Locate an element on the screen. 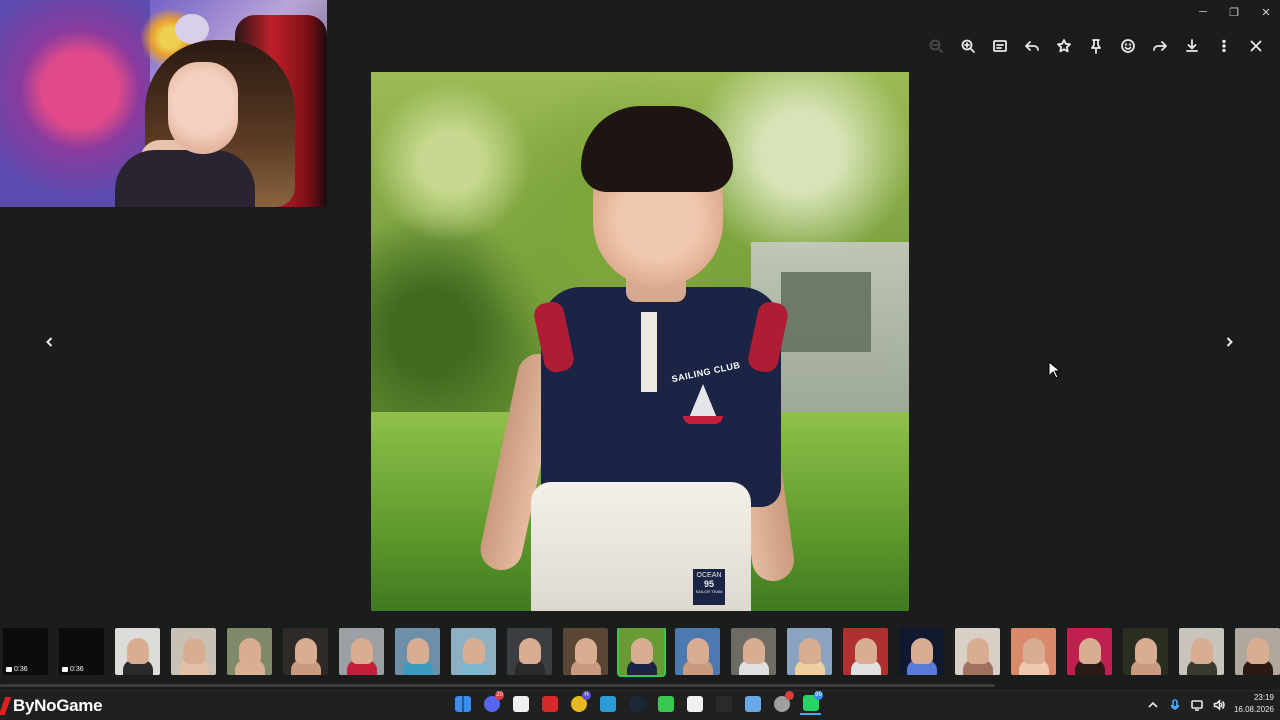 Image resolution: width=1280 pixels, height=720 pixels. next-photo-button is located at coordinates (1229, 342).